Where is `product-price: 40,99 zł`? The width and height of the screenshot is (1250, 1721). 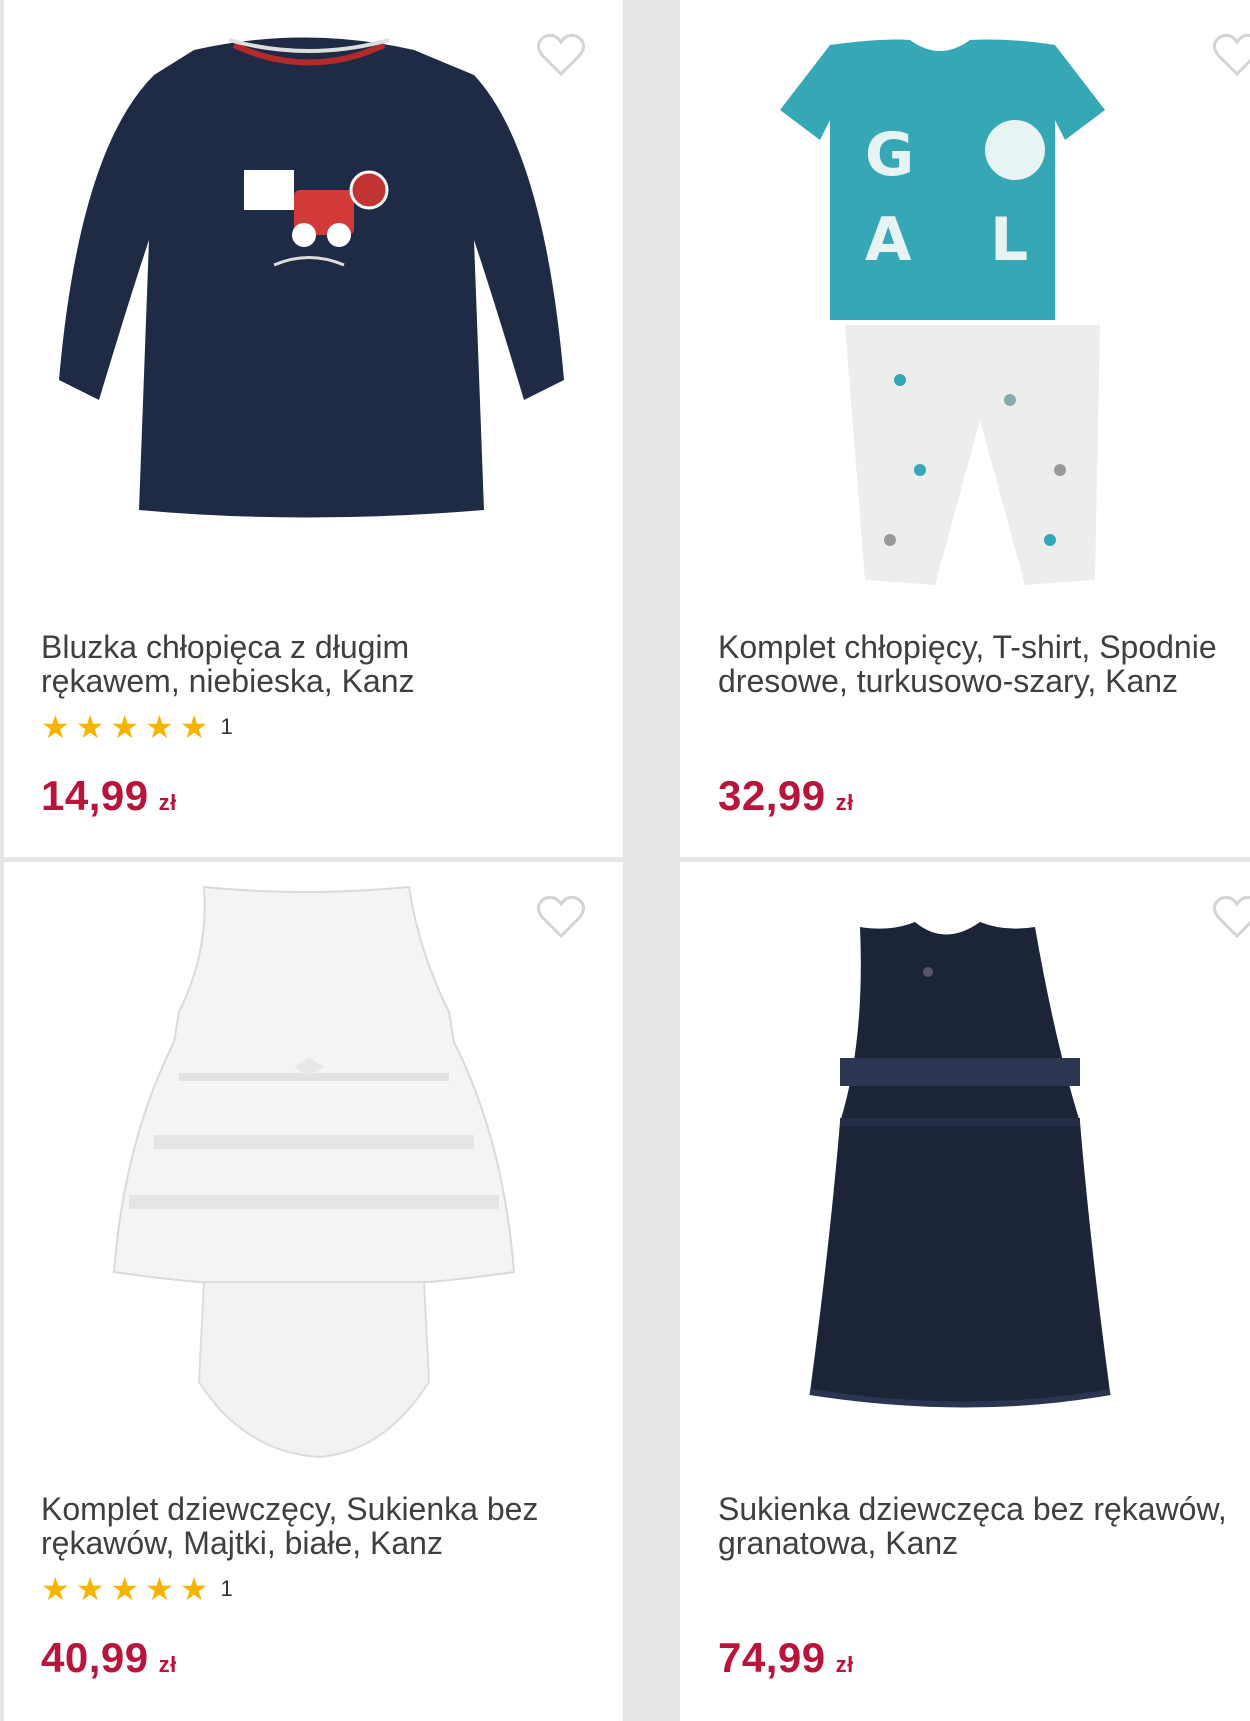 product-price: 40,99 zł is located at coordinates (109, 1657).